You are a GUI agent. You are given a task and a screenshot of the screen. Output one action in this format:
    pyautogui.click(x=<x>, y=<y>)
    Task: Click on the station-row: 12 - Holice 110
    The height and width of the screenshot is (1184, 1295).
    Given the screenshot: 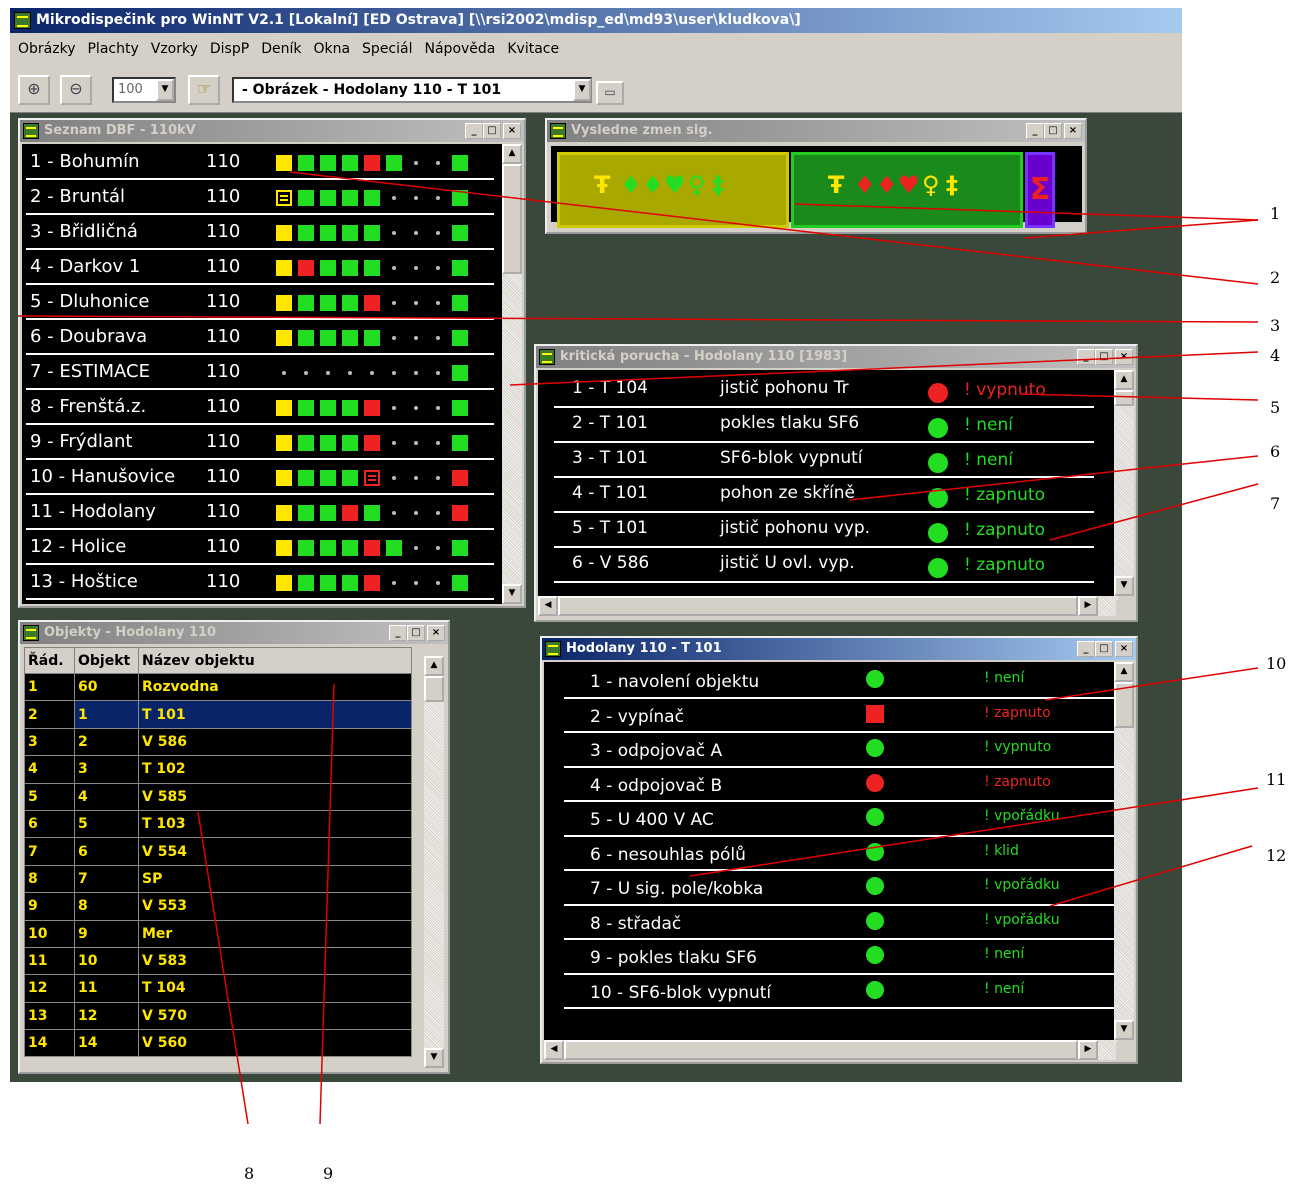 What is the action you would take?
    pyautogui.click(x=260, y=548)
    